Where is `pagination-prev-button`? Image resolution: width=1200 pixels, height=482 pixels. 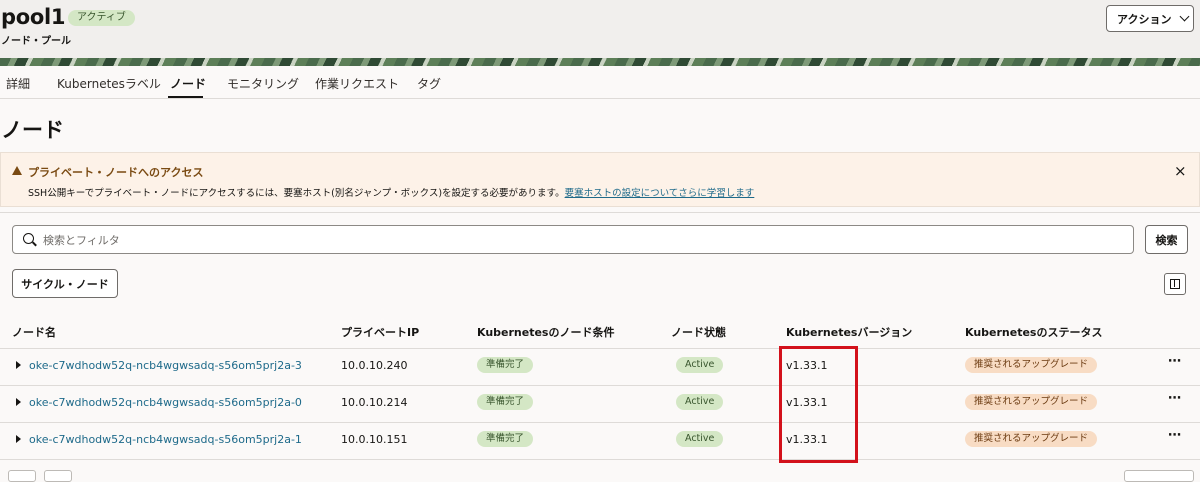
pagination-prev-button is located at coordinates (22, 476).